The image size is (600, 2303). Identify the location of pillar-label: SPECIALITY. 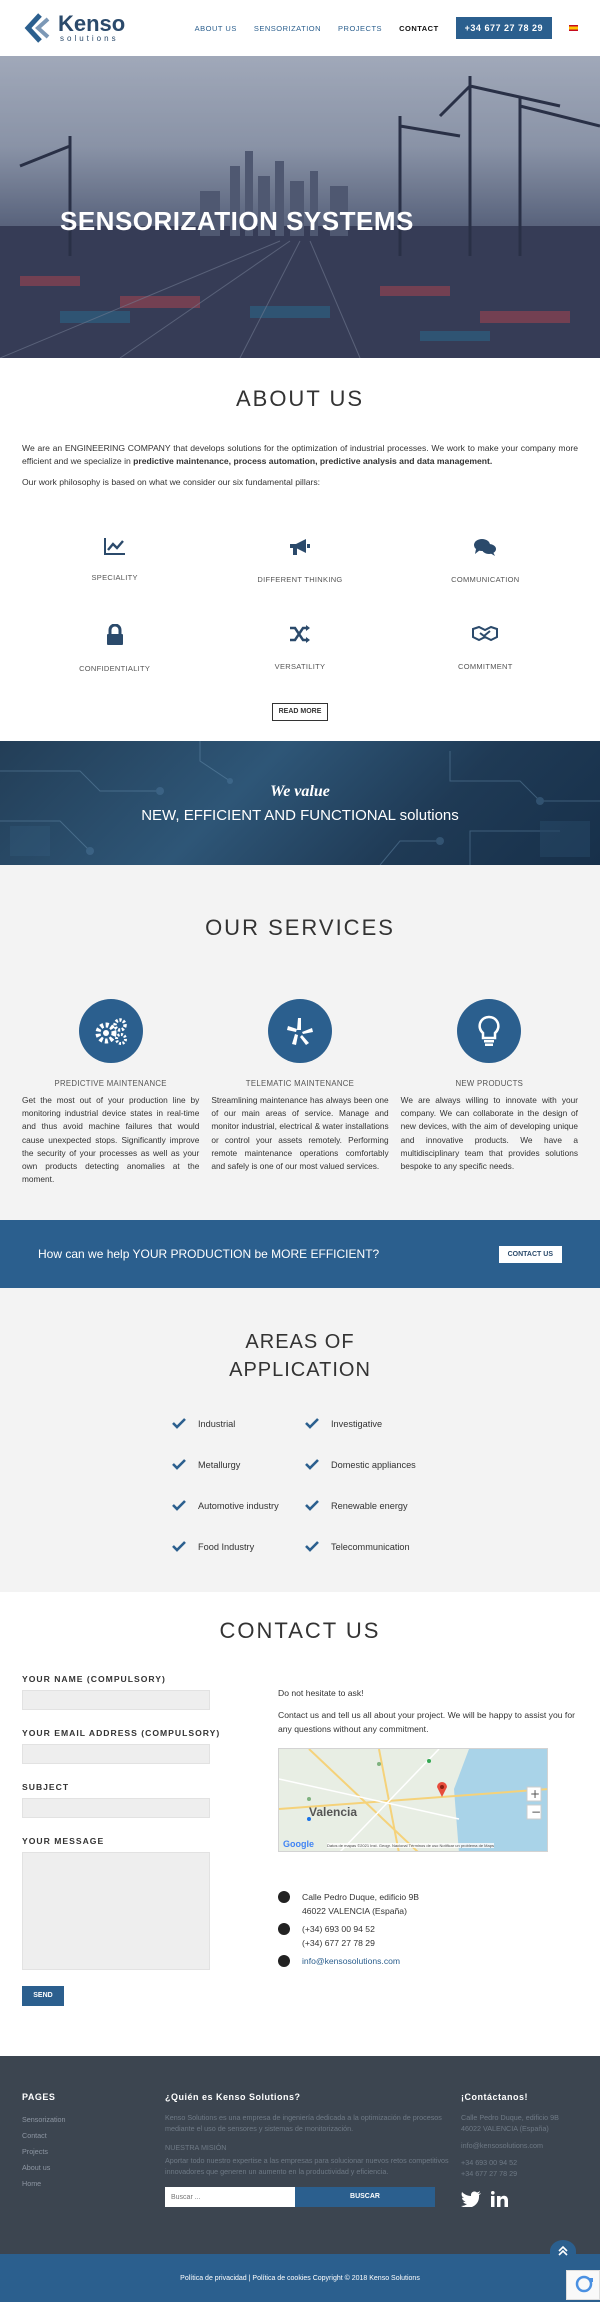
(114, 577).